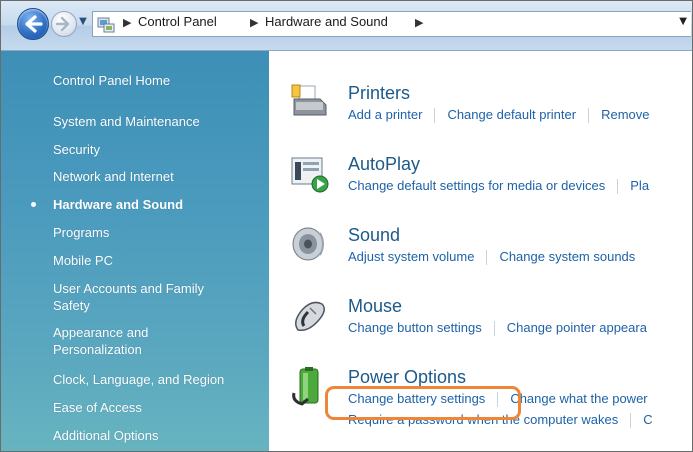  I want to click on change-button-settings-link: Change button settings, so click(415, 327).